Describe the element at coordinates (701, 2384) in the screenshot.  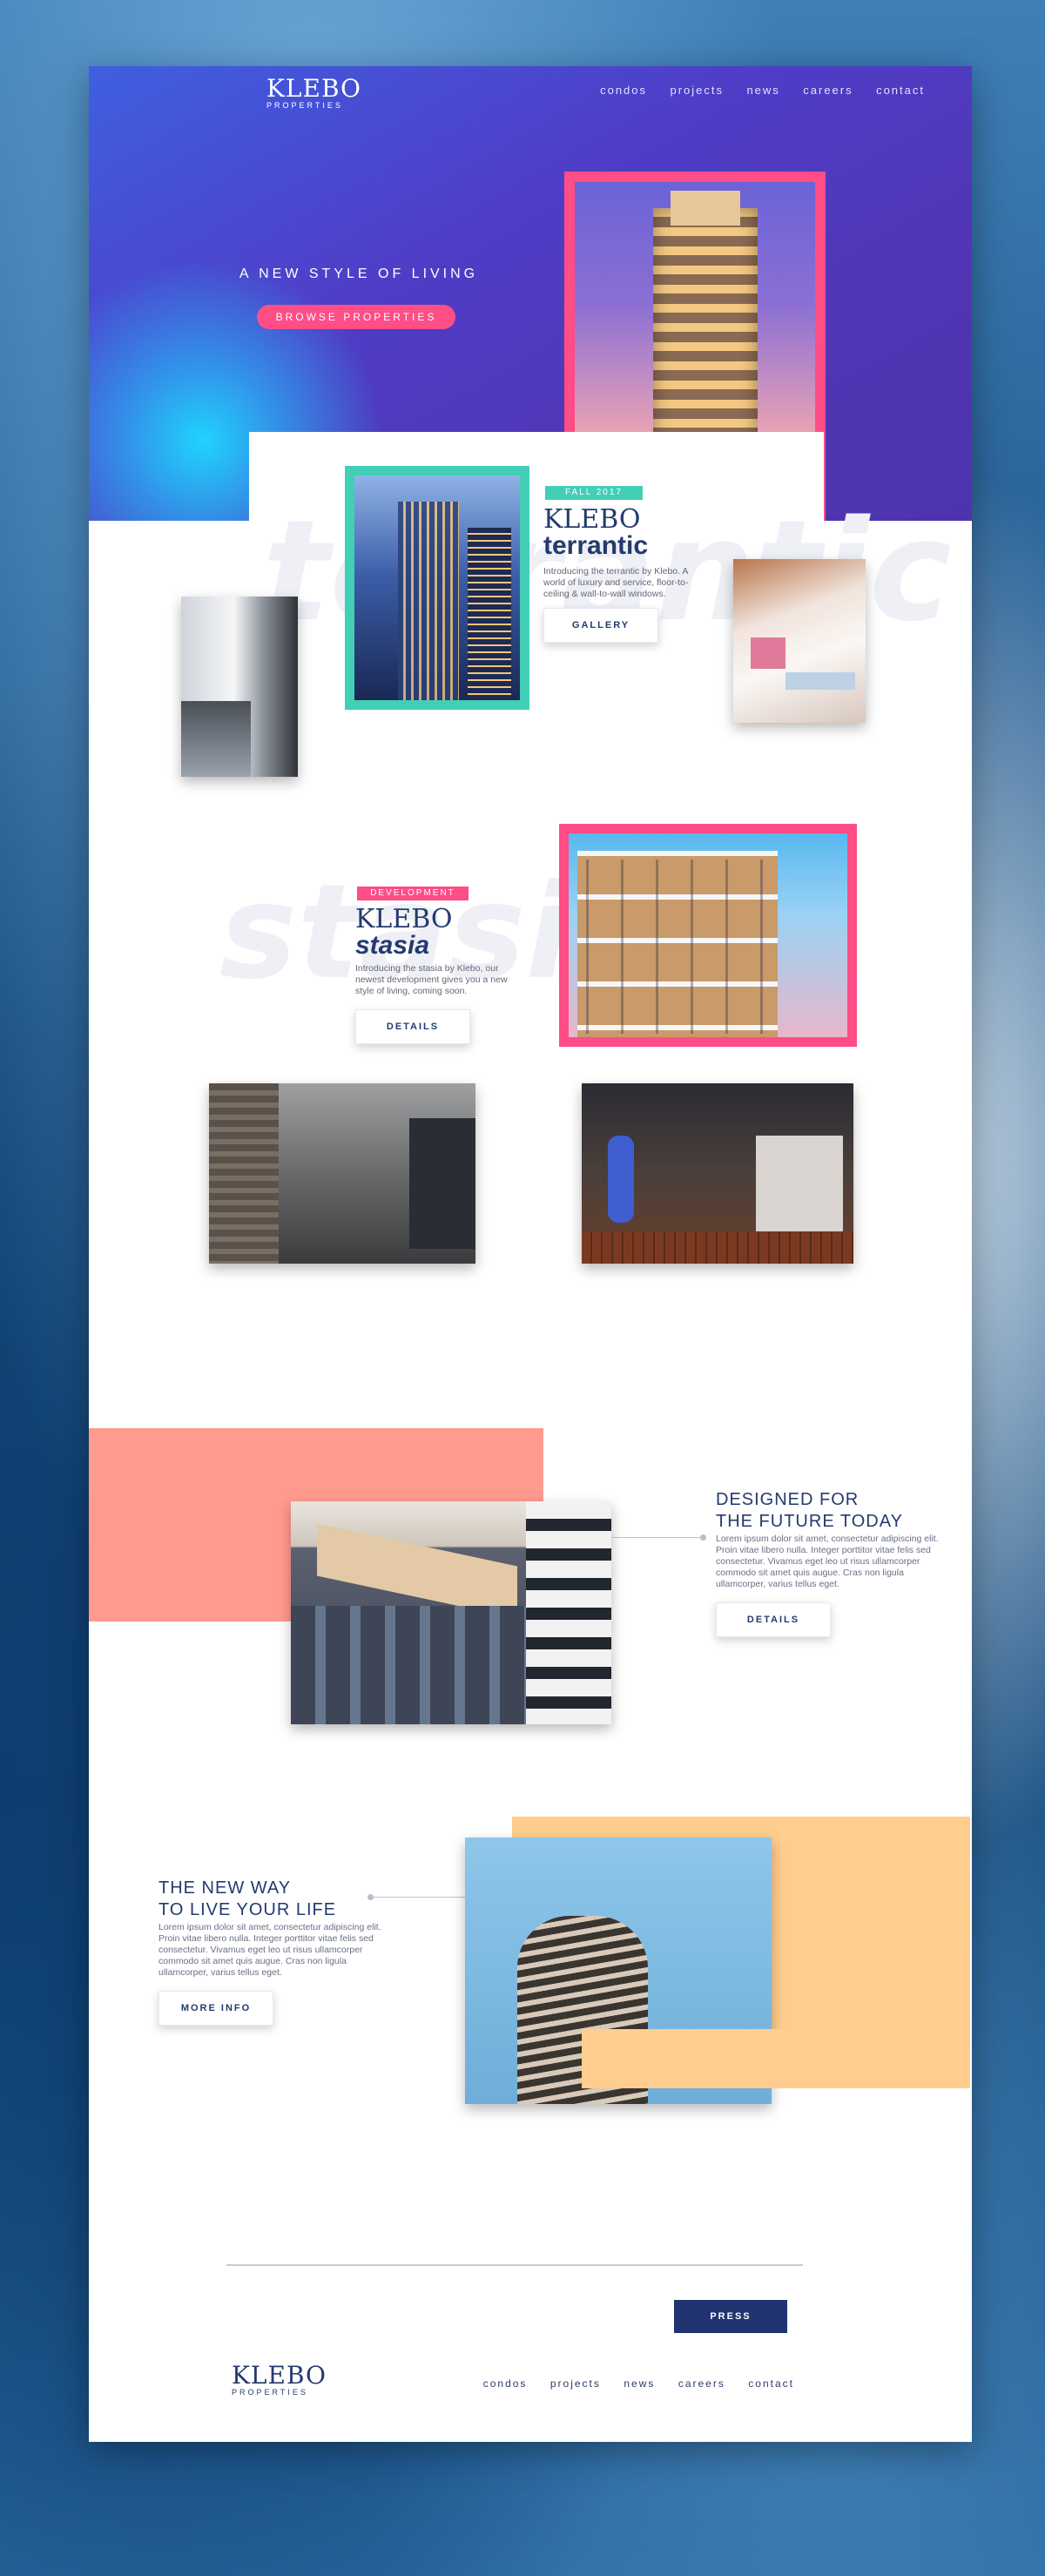
I see `footer-nav-item-careers: careers` at that location.